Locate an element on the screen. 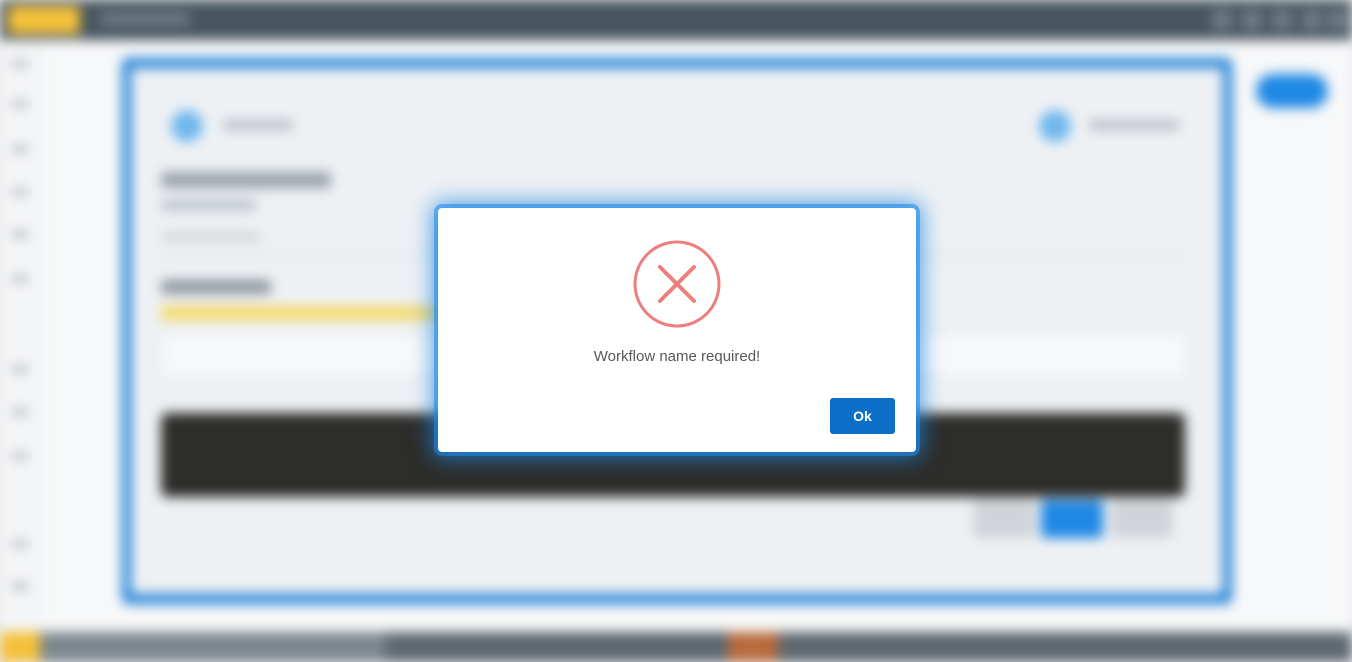 This screenshot has height=662, width=1352. app-topbar is located at coordinates (676, 20).